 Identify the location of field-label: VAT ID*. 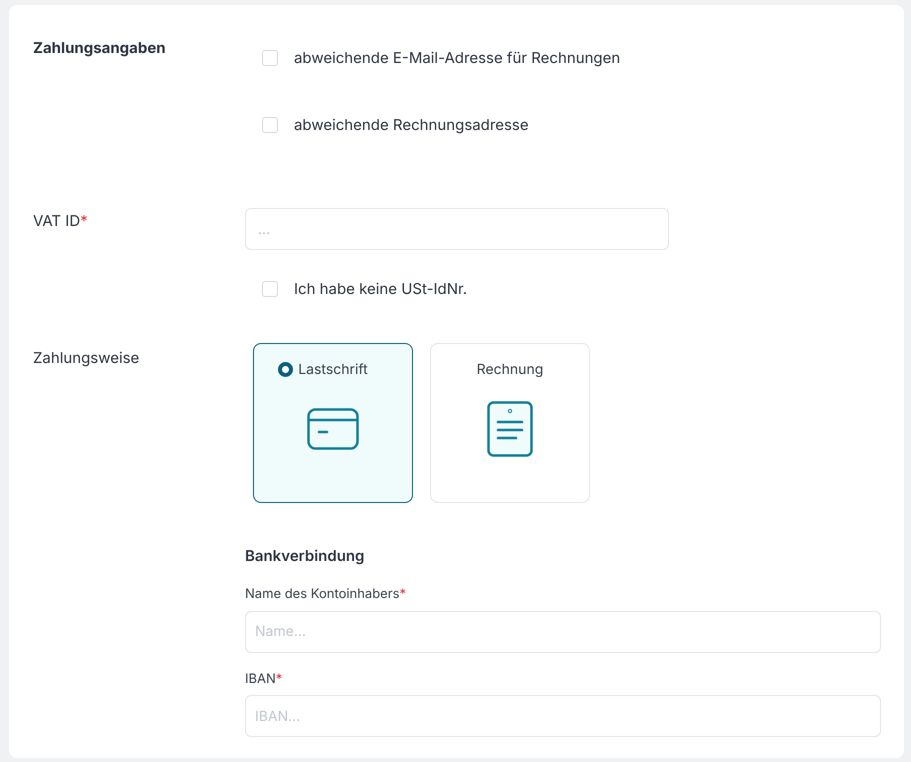
(61, 221).